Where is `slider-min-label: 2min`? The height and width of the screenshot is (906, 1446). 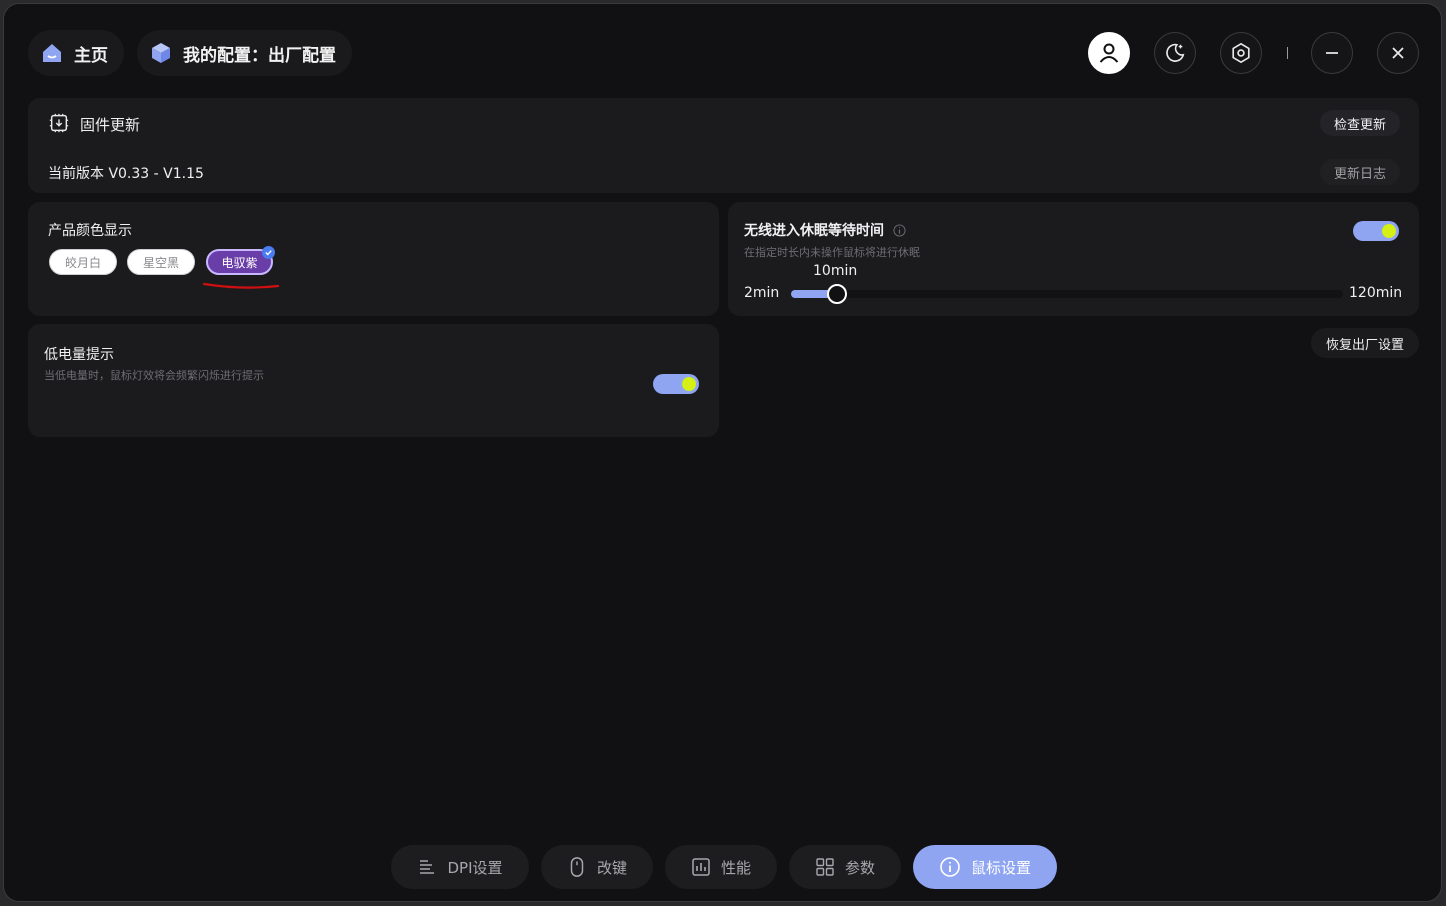
slider-min-label: 2min is located at coordinates (762, 293).